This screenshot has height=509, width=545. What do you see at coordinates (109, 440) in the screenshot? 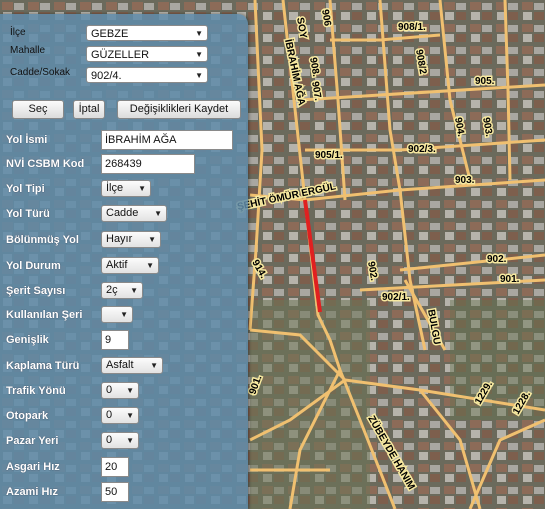
I see `pazar-value: 0` at bounding box center [109, 440].